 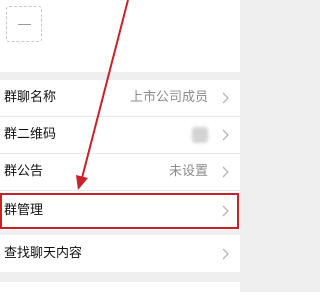 I want to click on remove-member-button, so click(x=24, y=24).